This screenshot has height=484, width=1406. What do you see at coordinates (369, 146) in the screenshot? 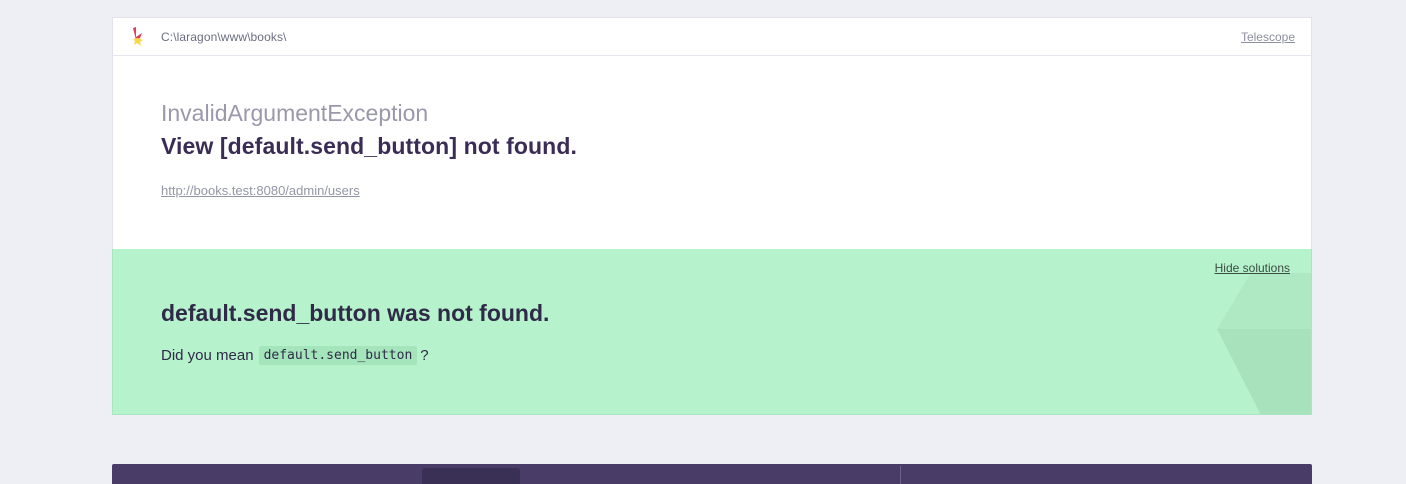
I see `exception-message: View [default.send_button] not found.` at bounding box center [369, 146].